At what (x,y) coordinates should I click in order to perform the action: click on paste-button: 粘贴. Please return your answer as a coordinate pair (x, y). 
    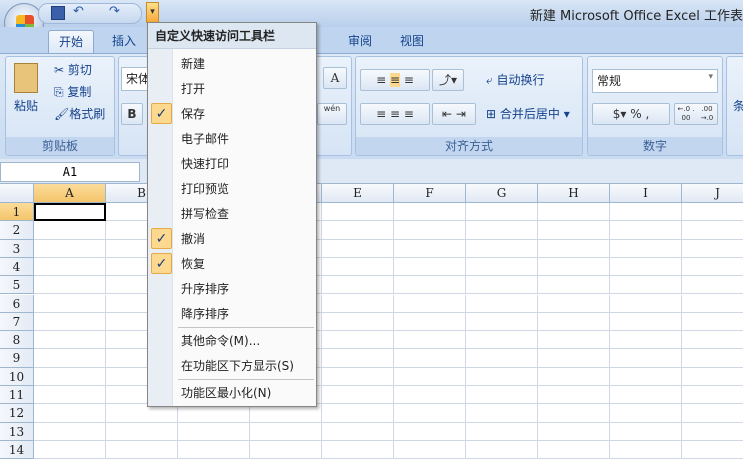
    Looking at the image, I should click on (26, 105).